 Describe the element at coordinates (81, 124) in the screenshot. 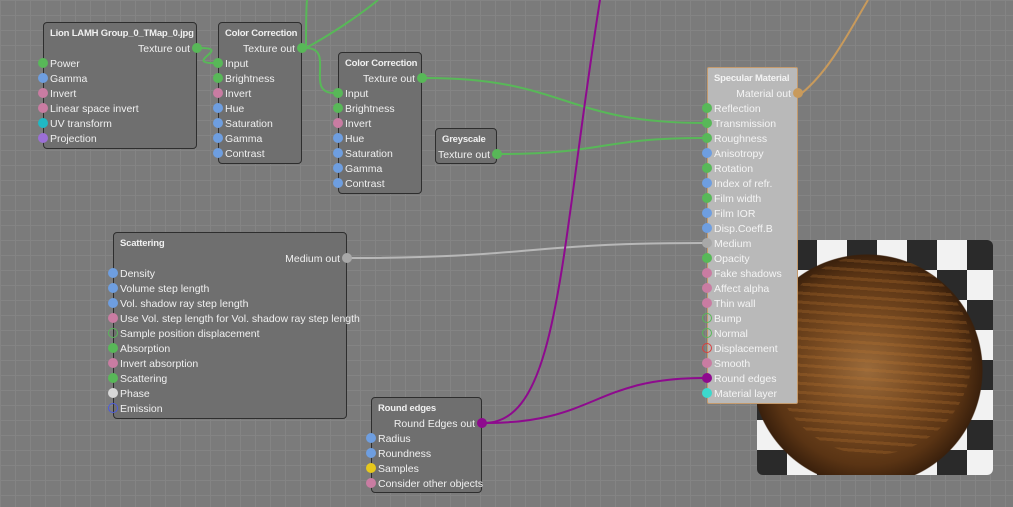

I see `input-label: UV transform` at that location.